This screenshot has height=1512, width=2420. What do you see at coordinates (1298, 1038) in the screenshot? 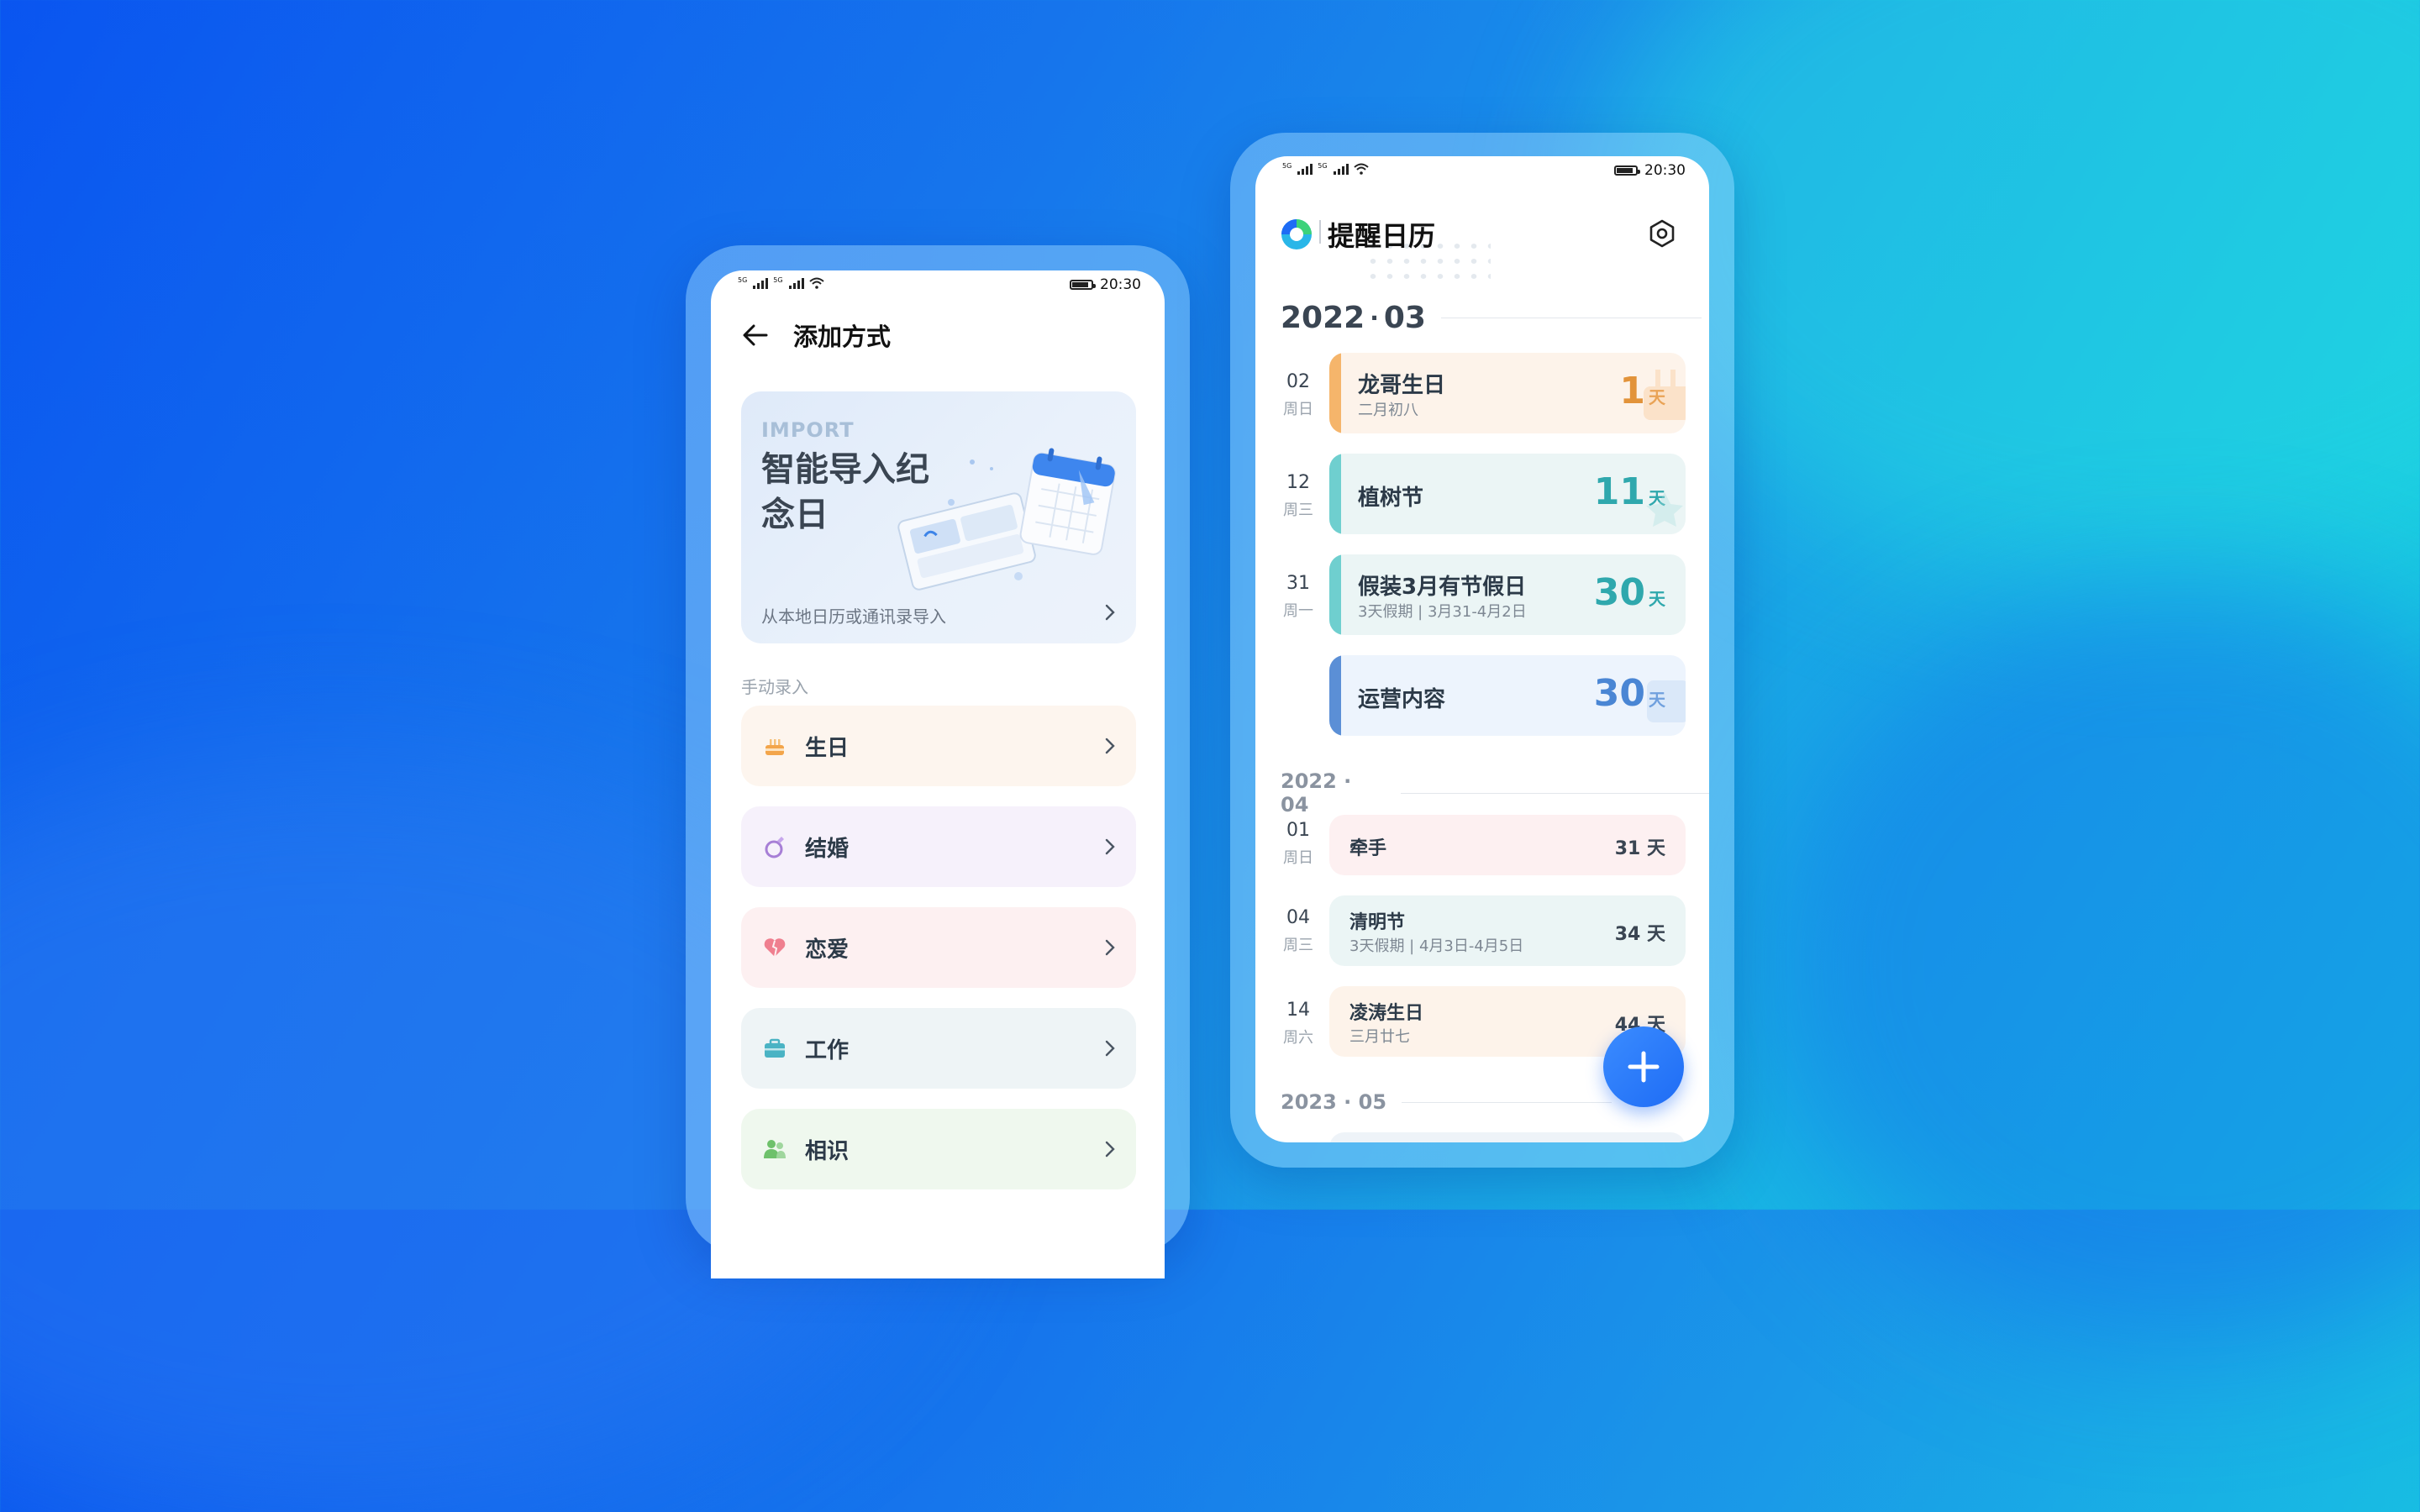
I see `event-weekday: 周六` at bounding box center [1298, 1038].